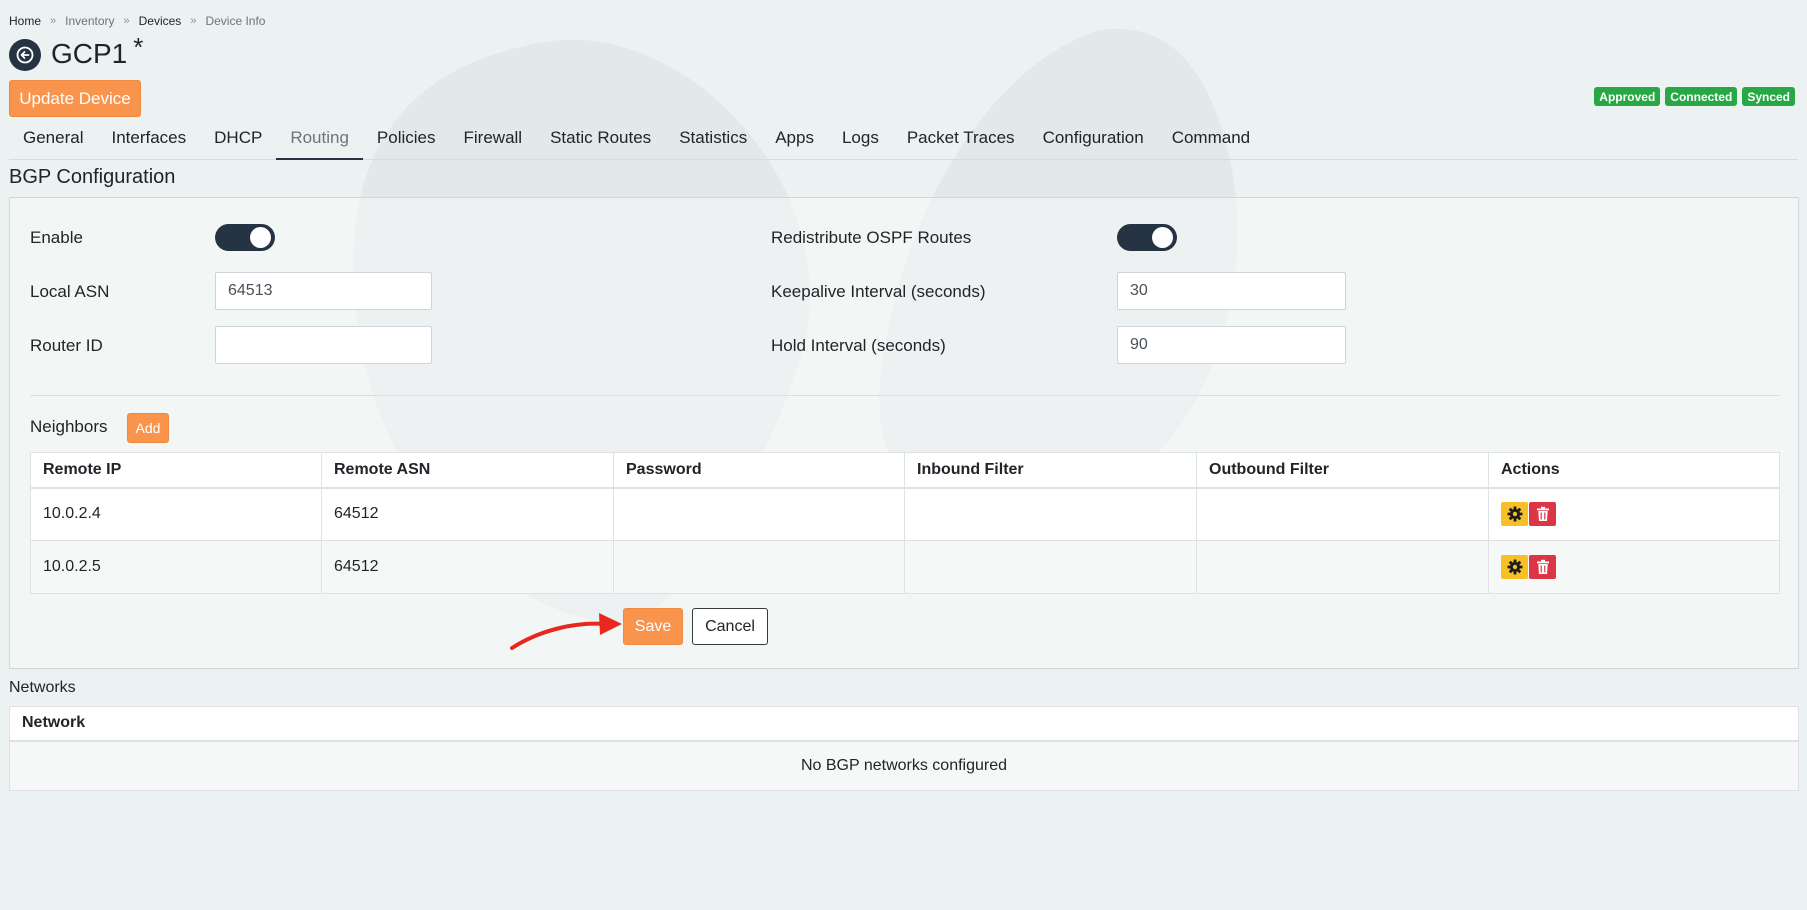 The image size is (1807, 910). What do you see at coordinates (69, 426) in the screenshot?
I see `neighbors-label: Neighbors` at bounding box center [69, 426].